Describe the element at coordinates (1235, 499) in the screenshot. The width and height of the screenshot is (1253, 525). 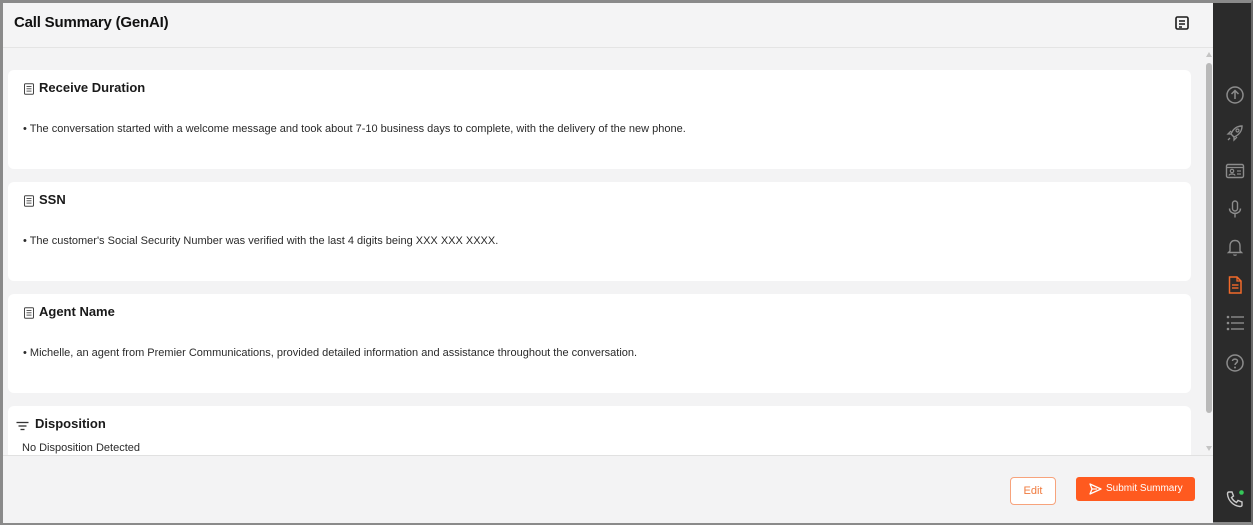
I see `phone-icon` at that location.